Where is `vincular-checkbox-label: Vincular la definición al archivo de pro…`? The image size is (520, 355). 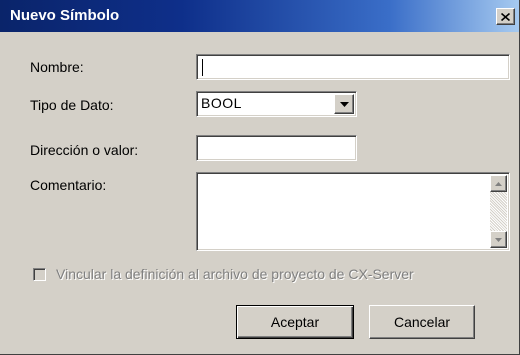
vincular-checkbox-label: Vincular la definición al archivo de pro… is located at coordinates (235, 274).